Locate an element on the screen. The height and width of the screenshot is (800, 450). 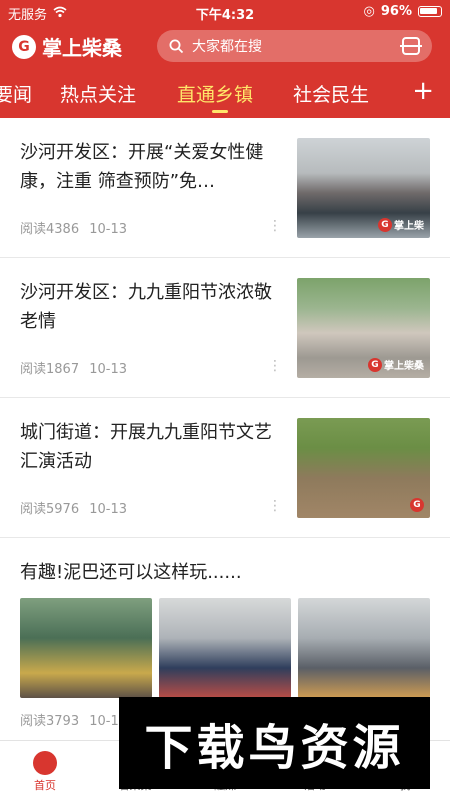
nav-label: 首页 is located at coordinates (45, 785).